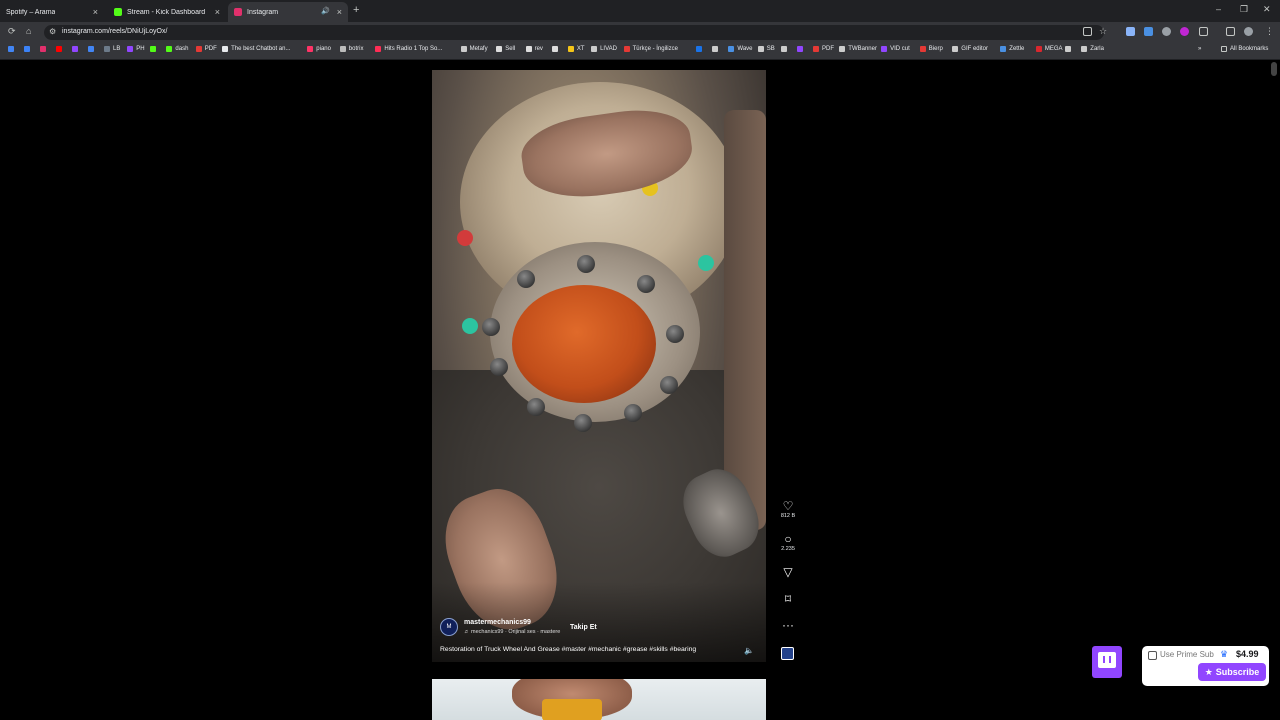  What do you see at coordinates (1269, 31) in the screenshot?
I see `menu-icon: ⋮` at bounding box center [1269, 31].